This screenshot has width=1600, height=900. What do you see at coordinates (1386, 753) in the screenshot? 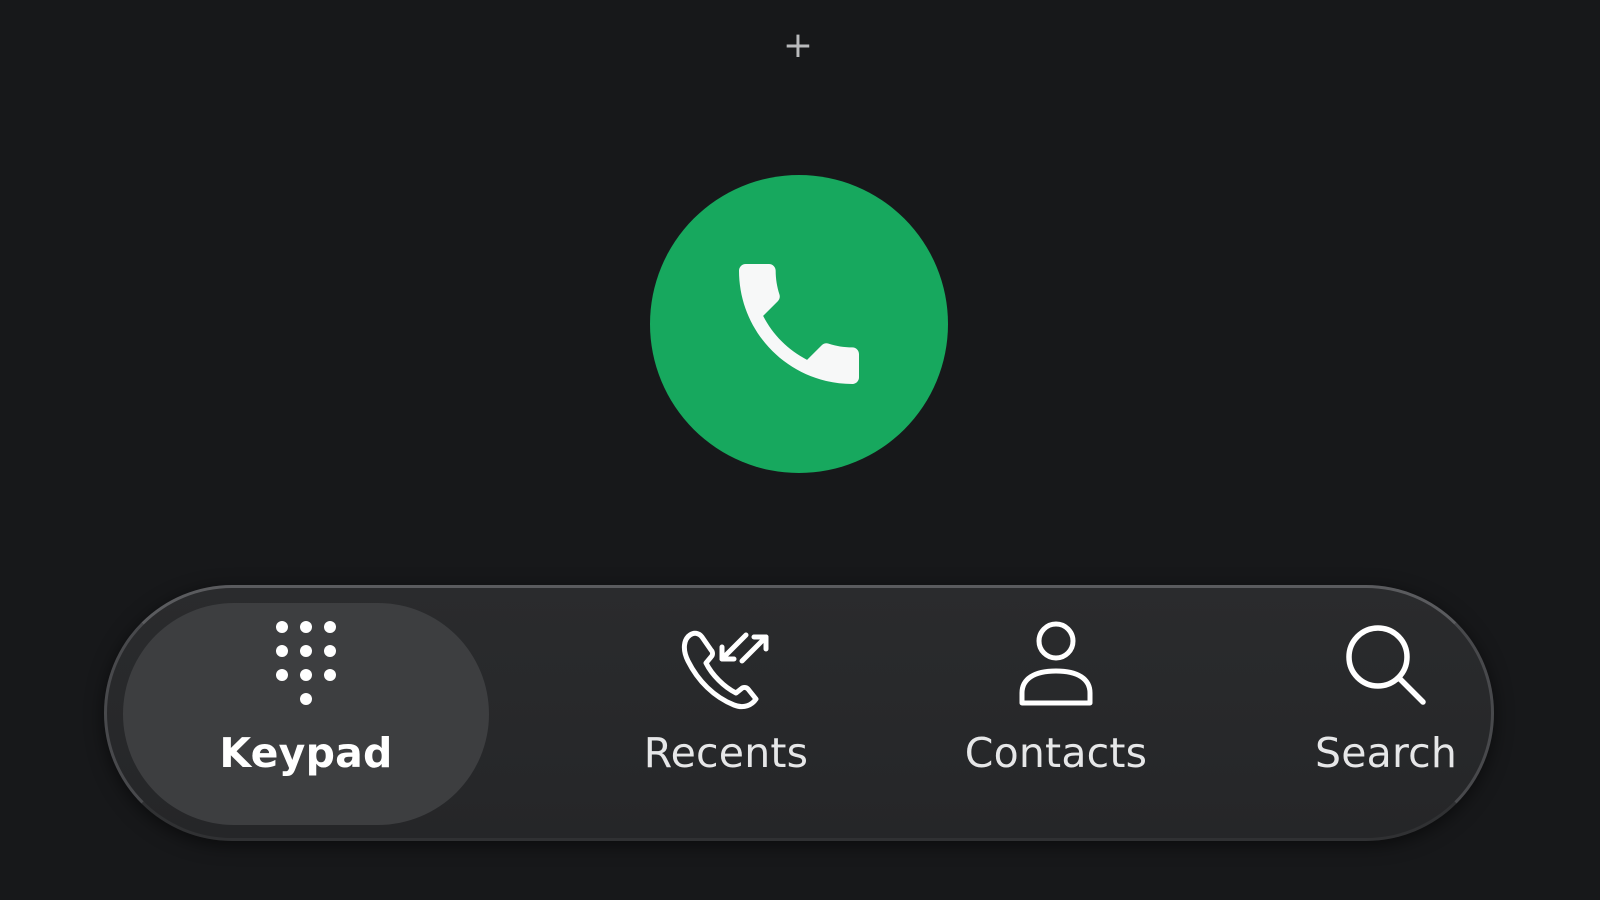
I see `tab-search-label: Search` at bounding box center [1386, 753].